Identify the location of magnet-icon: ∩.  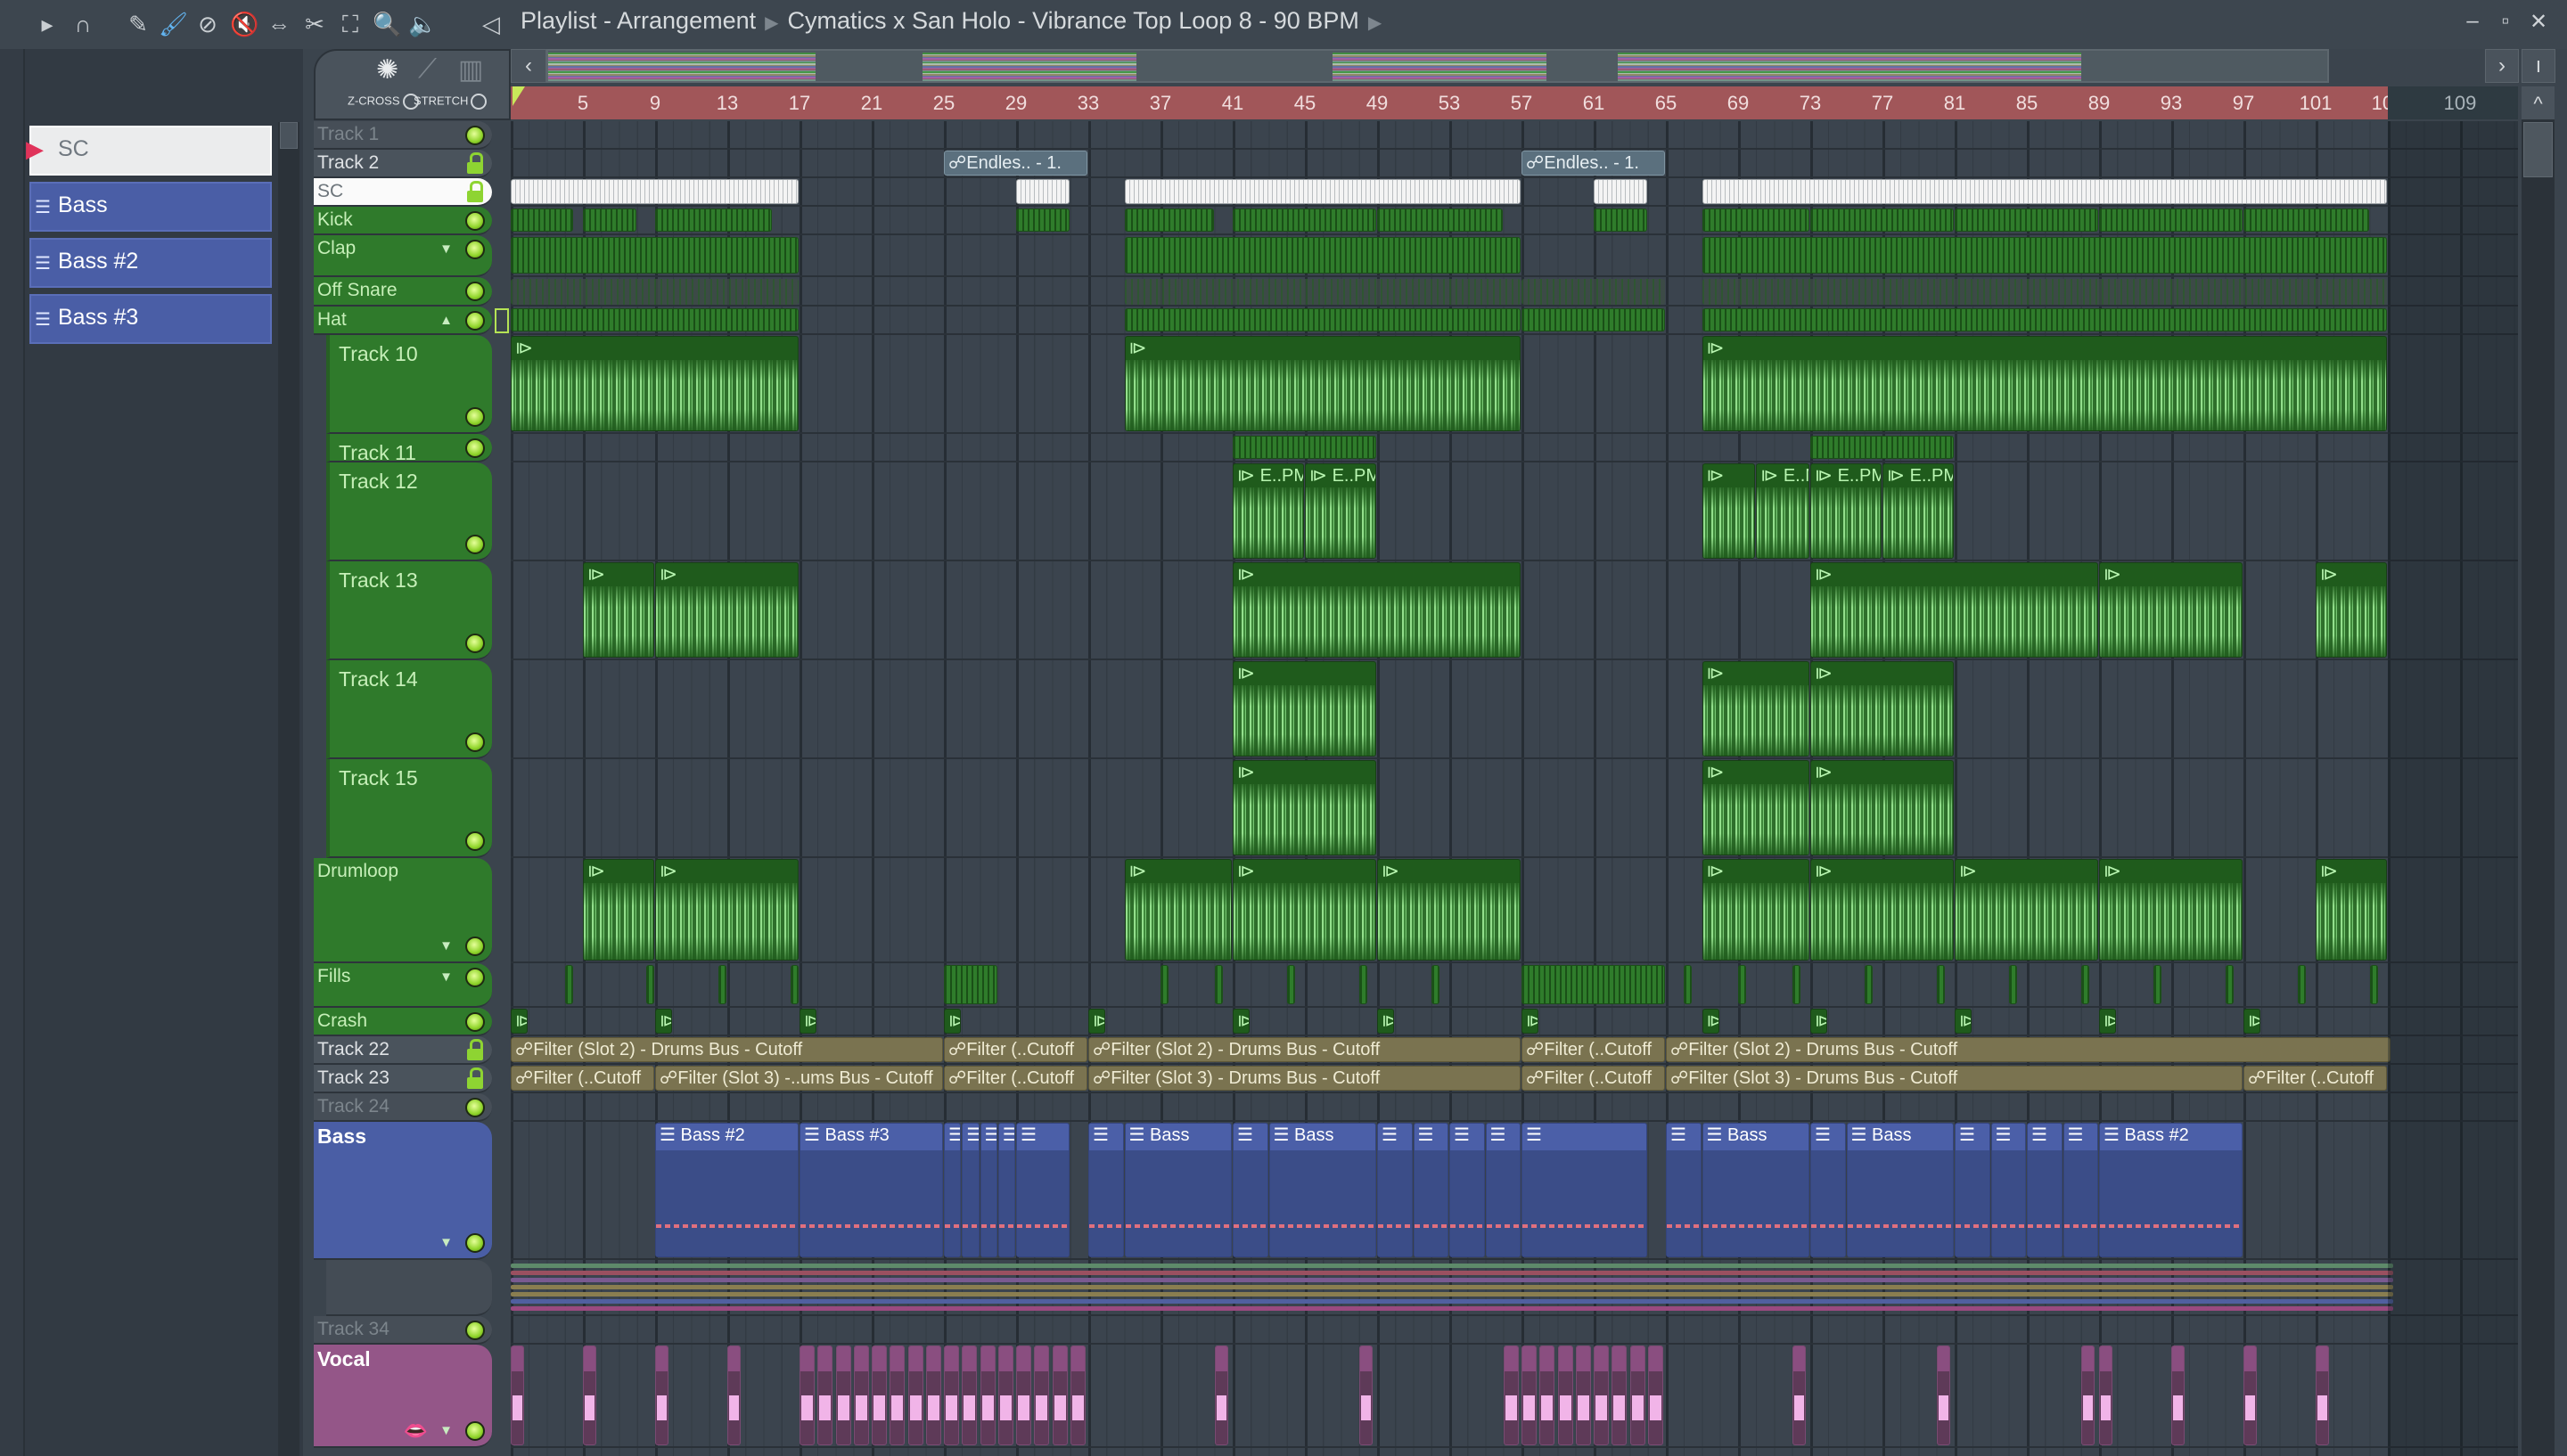
(83, 24).